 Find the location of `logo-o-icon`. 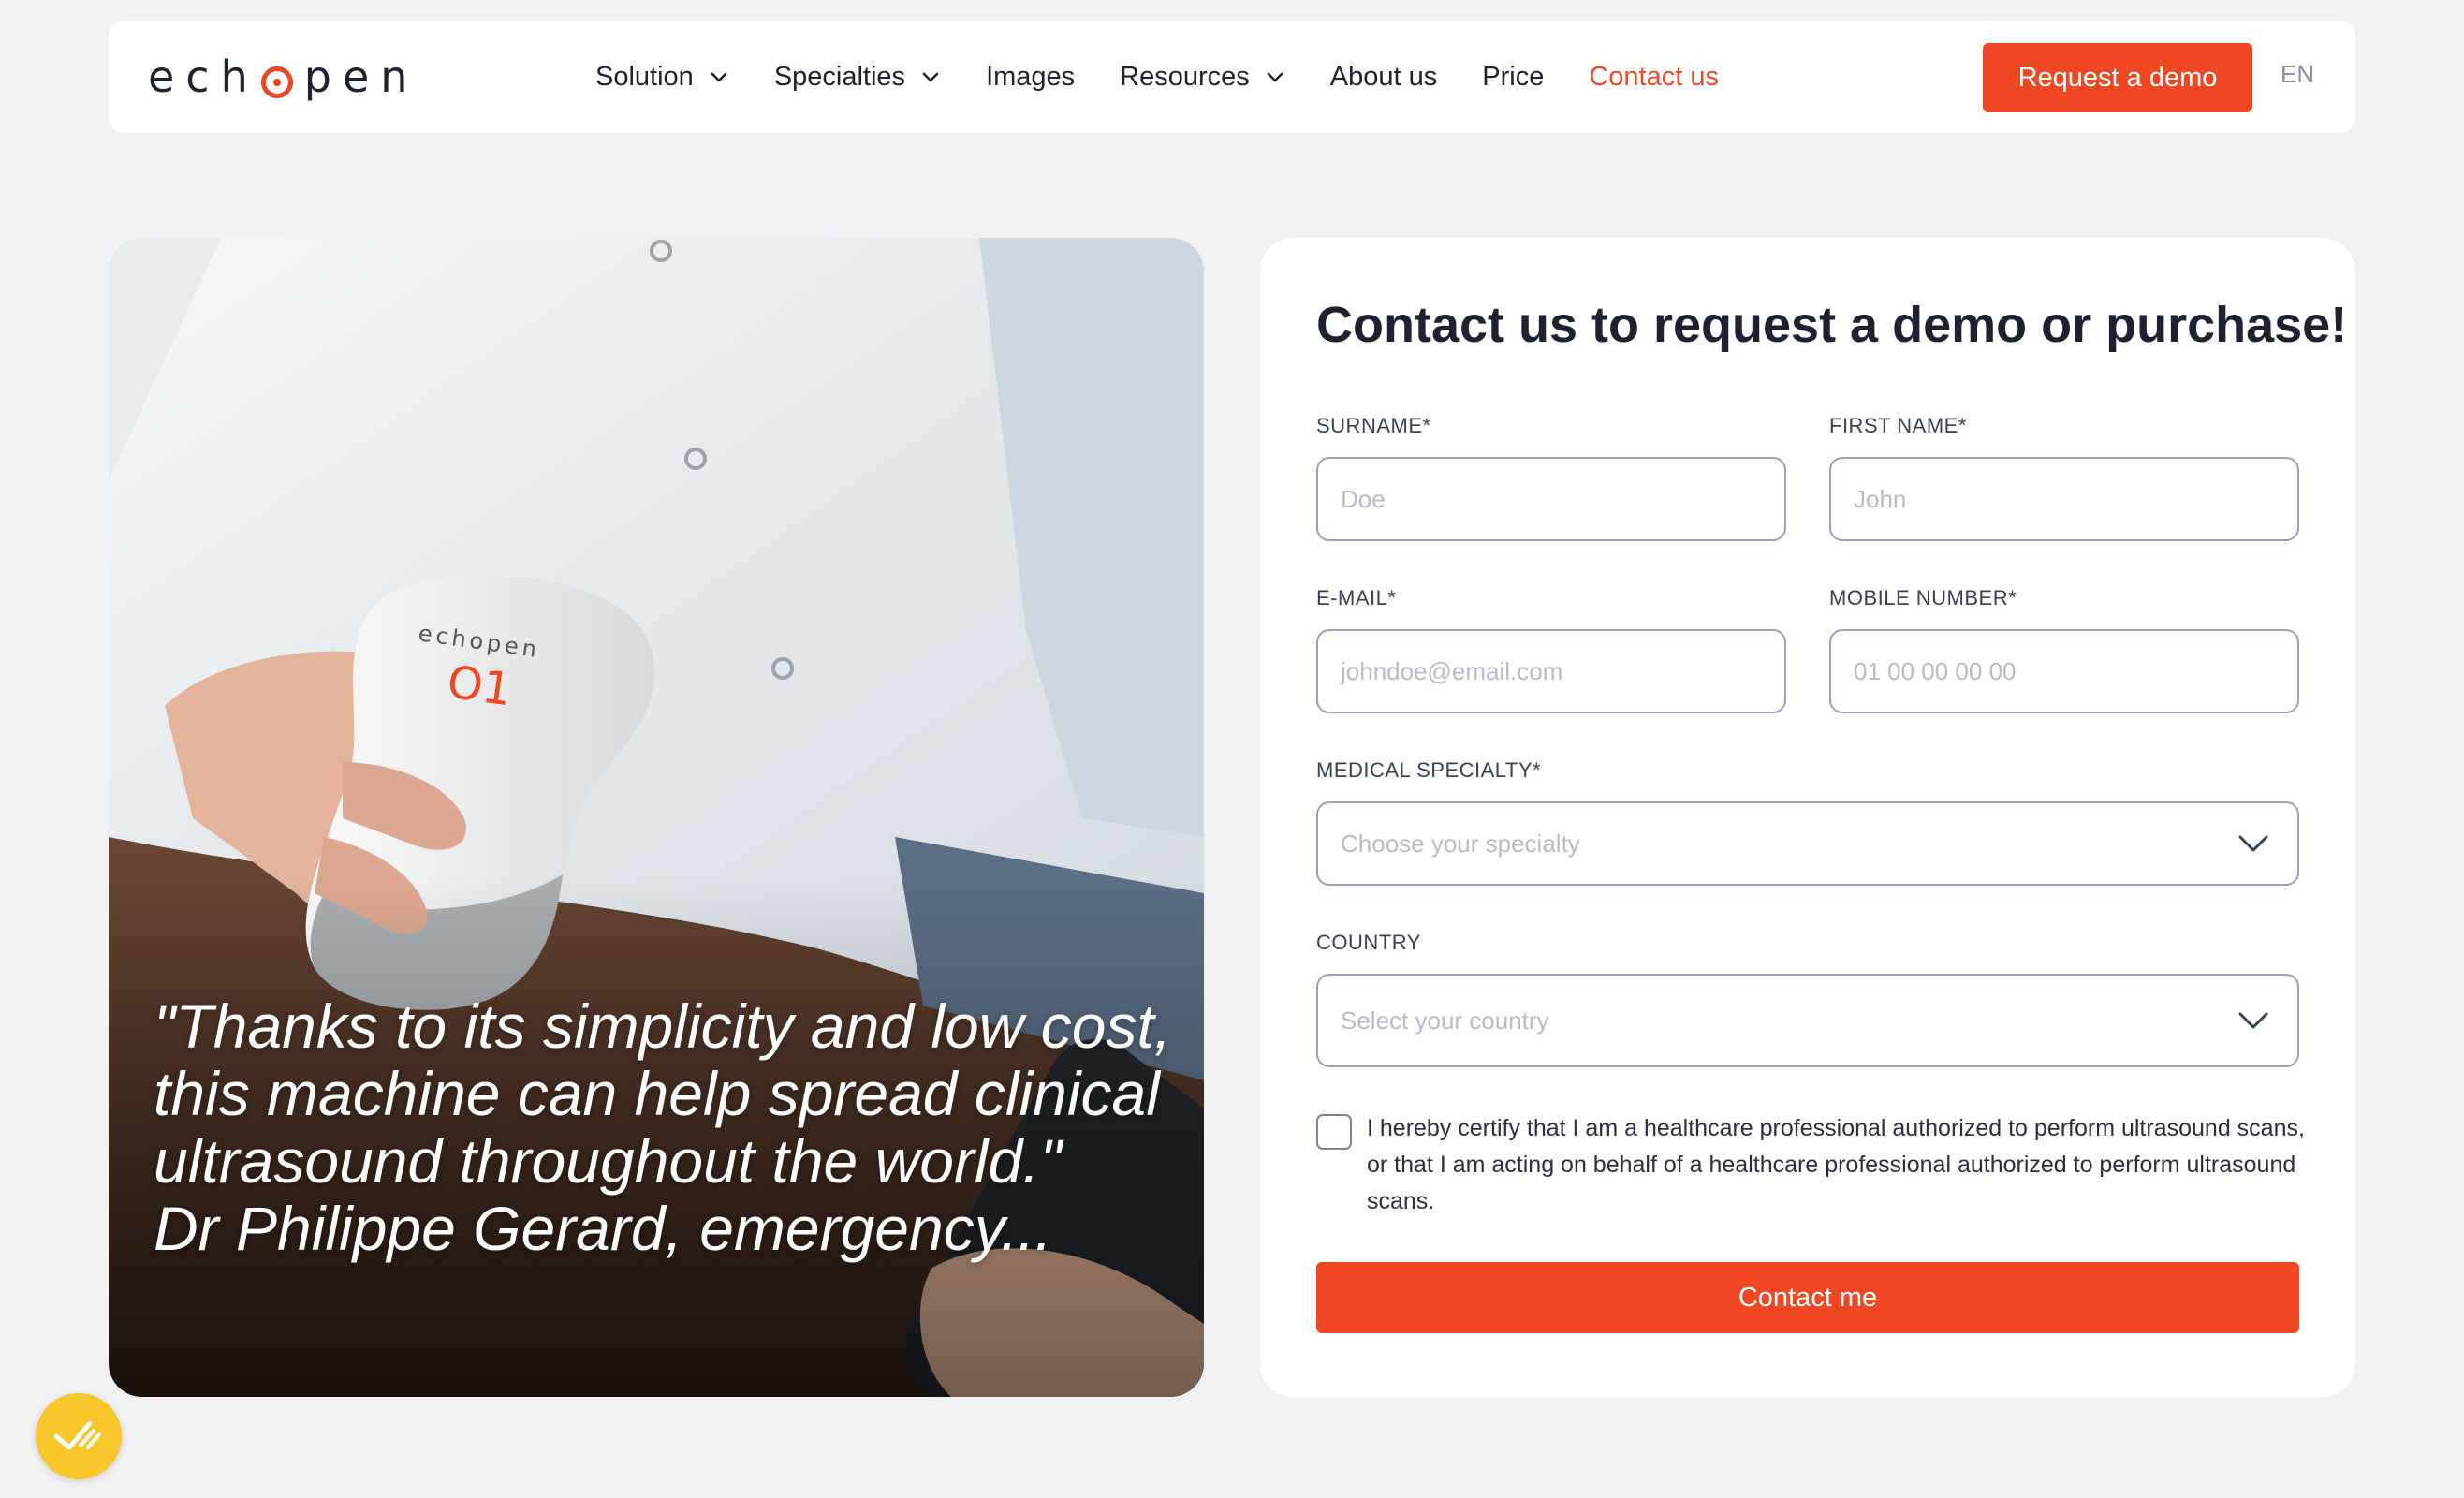

logo-o-icon is located at coordinates (276, 82).